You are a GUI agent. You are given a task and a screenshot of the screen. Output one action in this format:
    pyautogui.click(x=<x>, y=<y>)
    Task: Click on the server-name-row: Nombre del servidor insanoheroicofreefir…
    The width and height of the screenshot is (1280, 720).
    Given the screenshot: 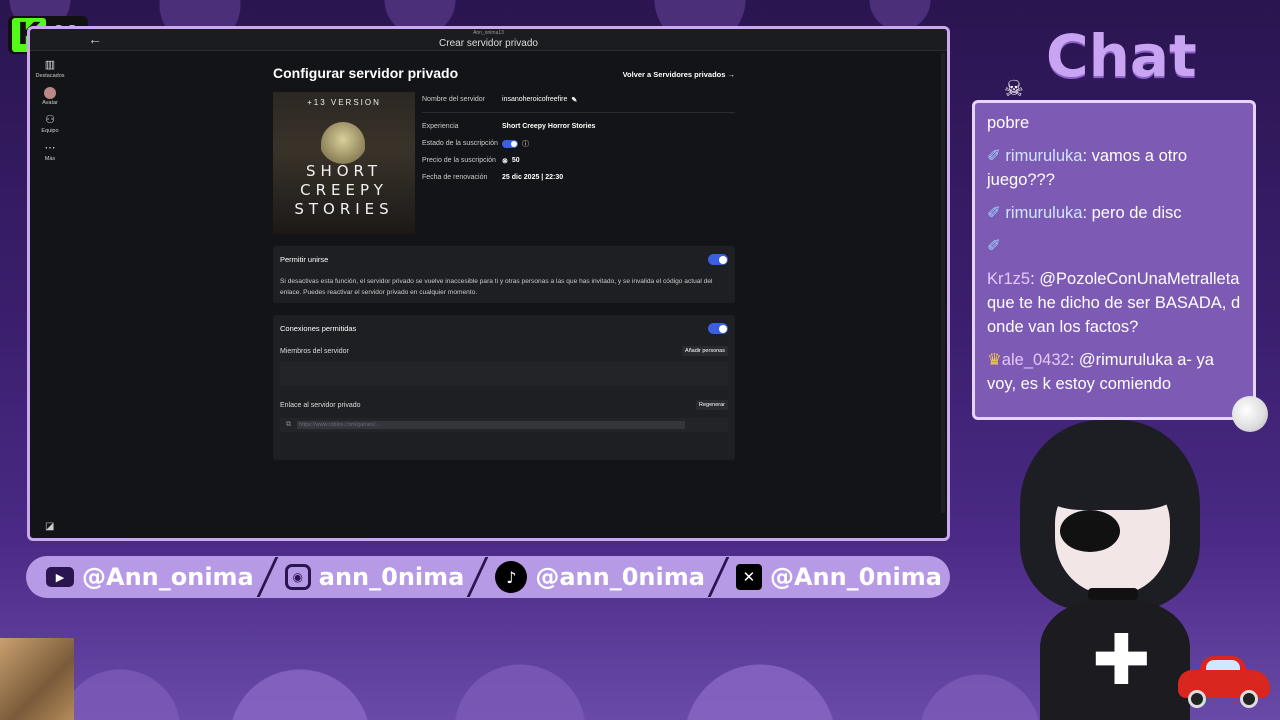 What is the action you would take?
    pyautogui.click(x=578, y=99)
    